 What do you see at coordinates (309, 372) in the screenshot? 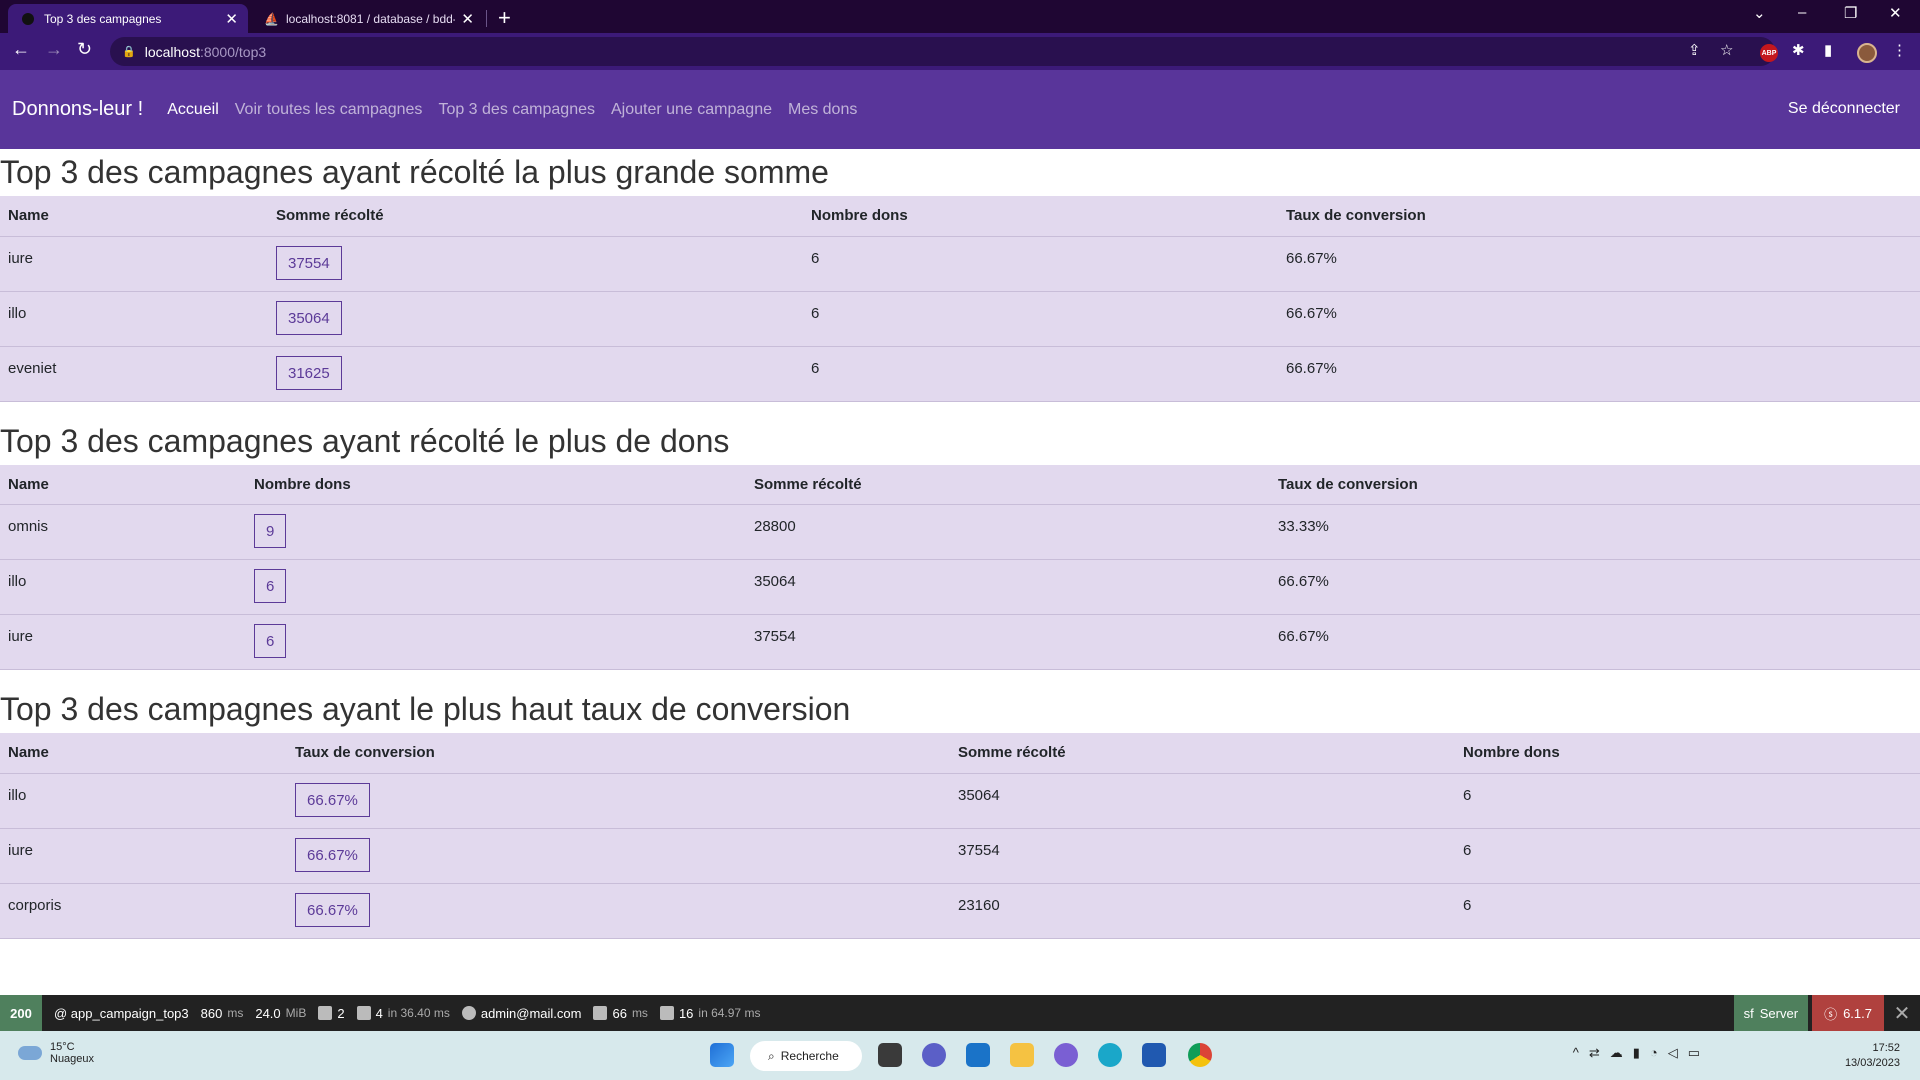
I see `highlight-value: 31625` at bounding box center [309, 372].